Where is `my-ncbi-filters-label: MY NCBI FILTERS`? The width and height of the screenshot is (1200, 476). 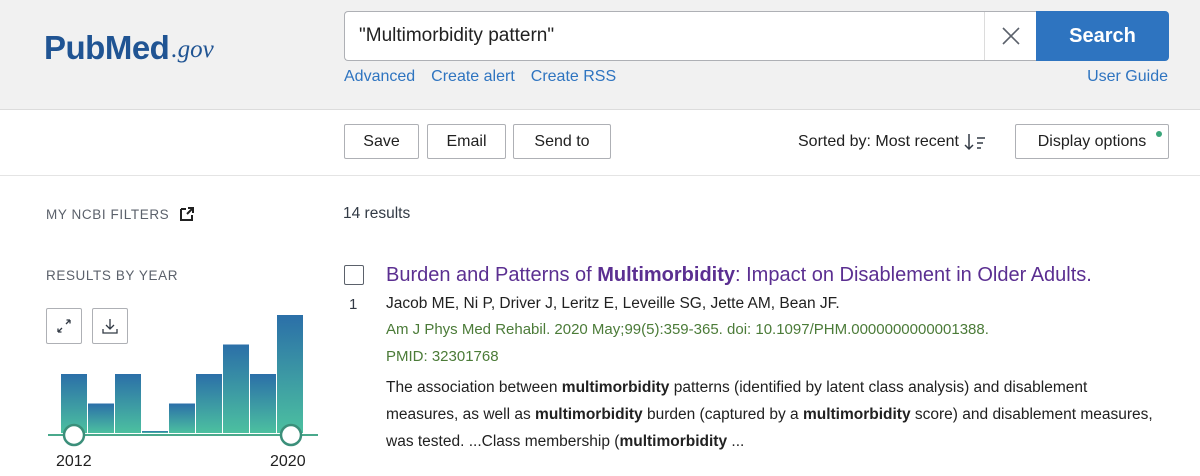
my-ncbi-filters-label: MY NCBI FILTERS is located at coordinates (108, 214).